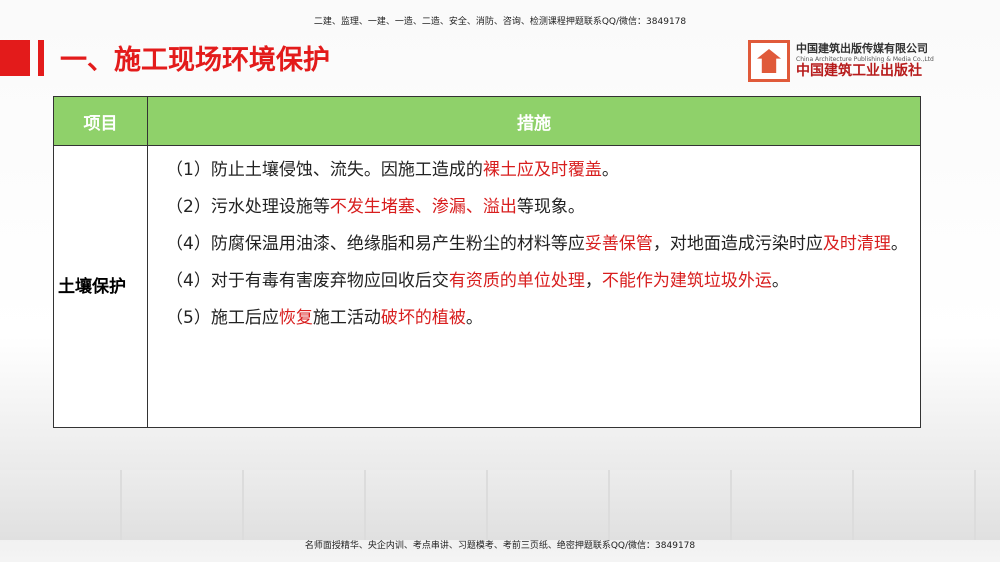 Image resolution: width=1000 pixels, height=562 pixels. What do you see at coordinates (862, 49) in the screenshot?
I see `logo-cn: 中国建筑出版传媒有限公司` at bounding box center [862, 49].